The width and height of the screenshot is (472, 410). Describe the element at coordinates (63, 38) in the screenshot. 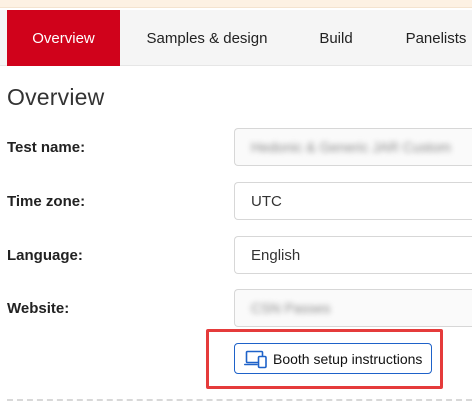

I see `tab-overview: Overview` at that location.